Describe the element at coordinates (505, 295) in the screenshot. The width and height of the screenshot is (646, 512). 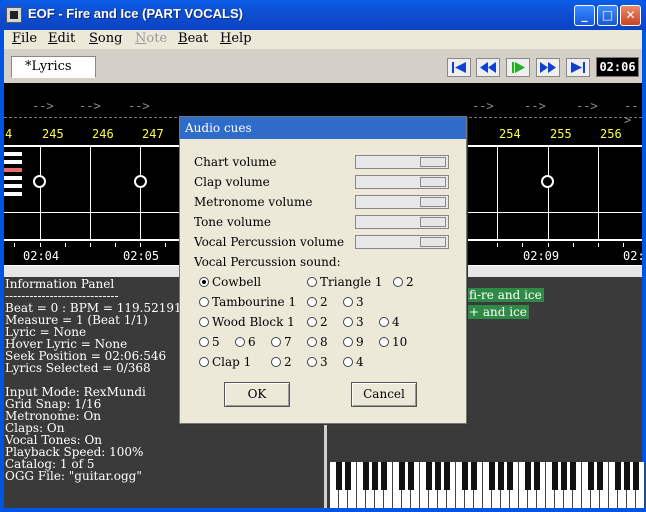
I see `lyric-preview-chip: fi-re and ice` at that location.